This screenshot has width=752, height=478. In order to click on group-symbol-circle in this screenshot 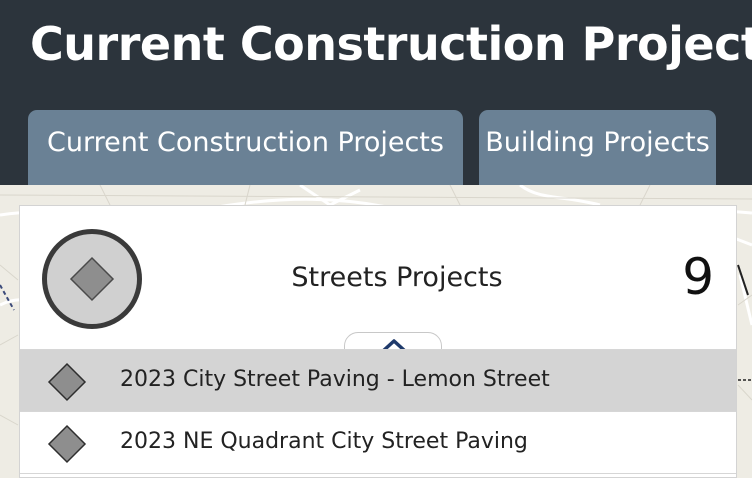, I will do `click(92, 279)`.